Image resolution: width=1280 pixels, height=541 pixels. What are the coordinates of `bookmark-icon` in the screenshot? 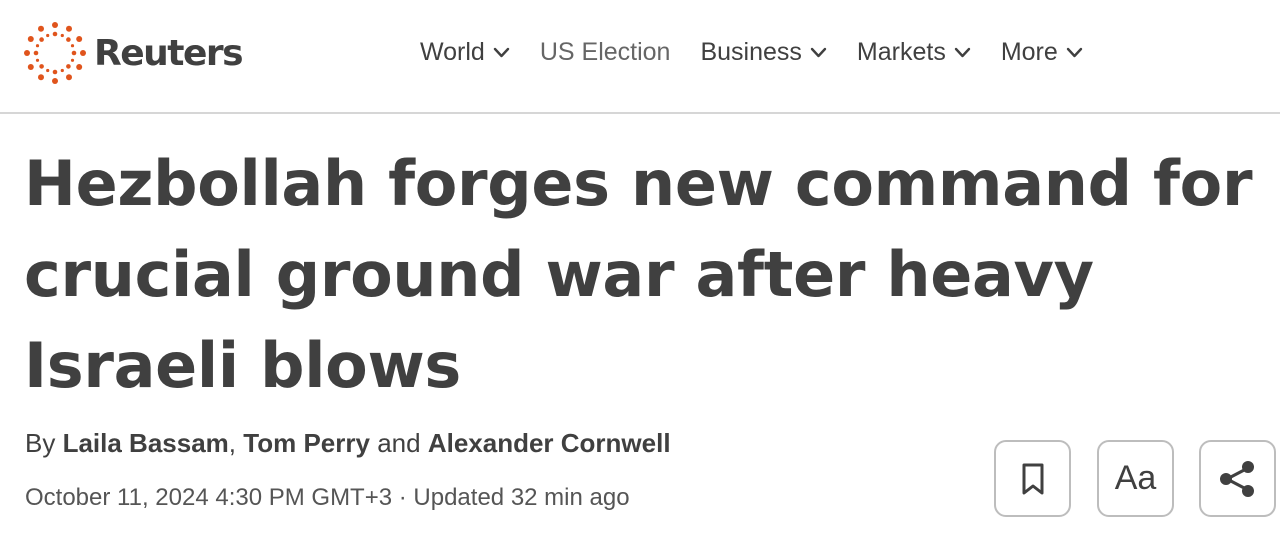 It's located at (1032, 478).